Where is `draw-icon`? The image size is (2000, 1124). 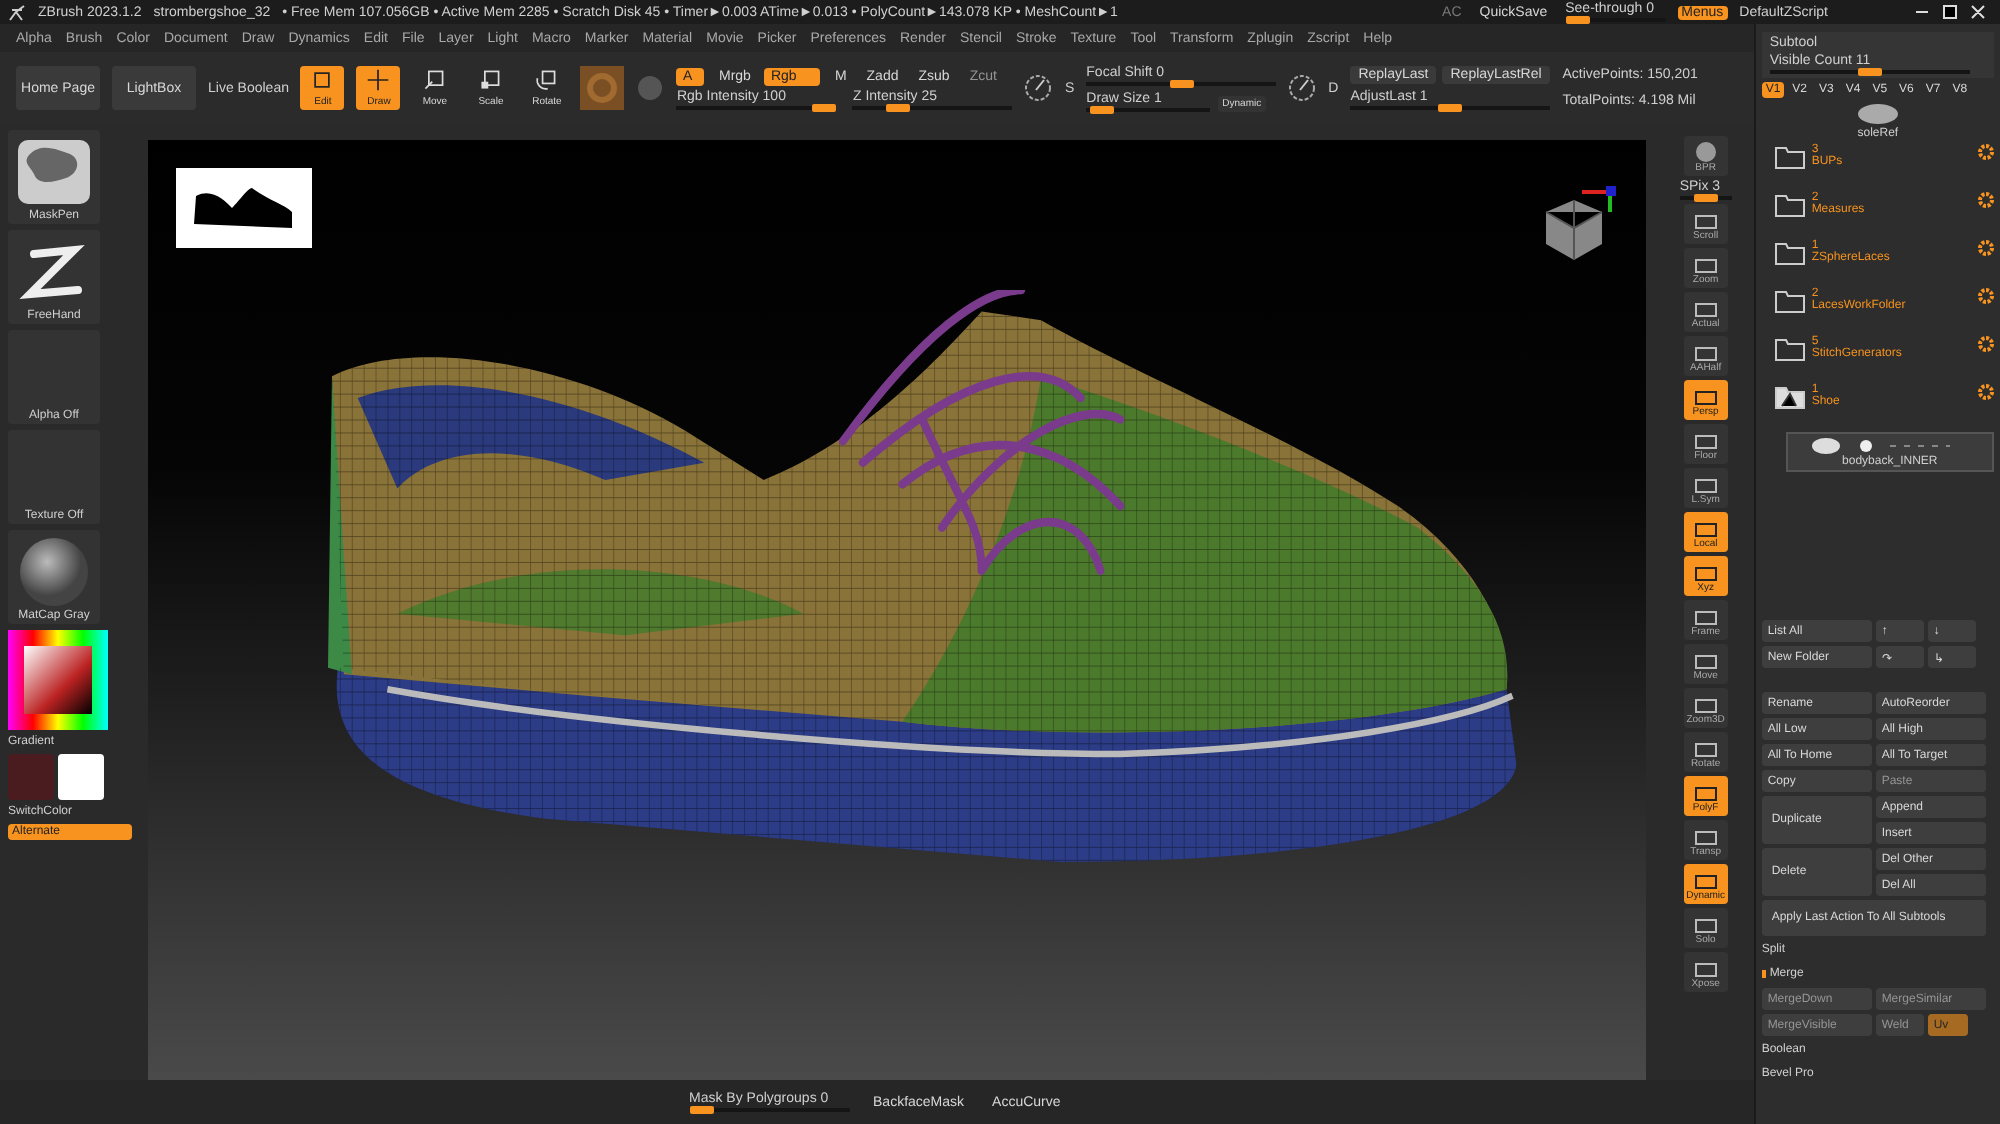
draw-icon is located at coordinates (378, 80).